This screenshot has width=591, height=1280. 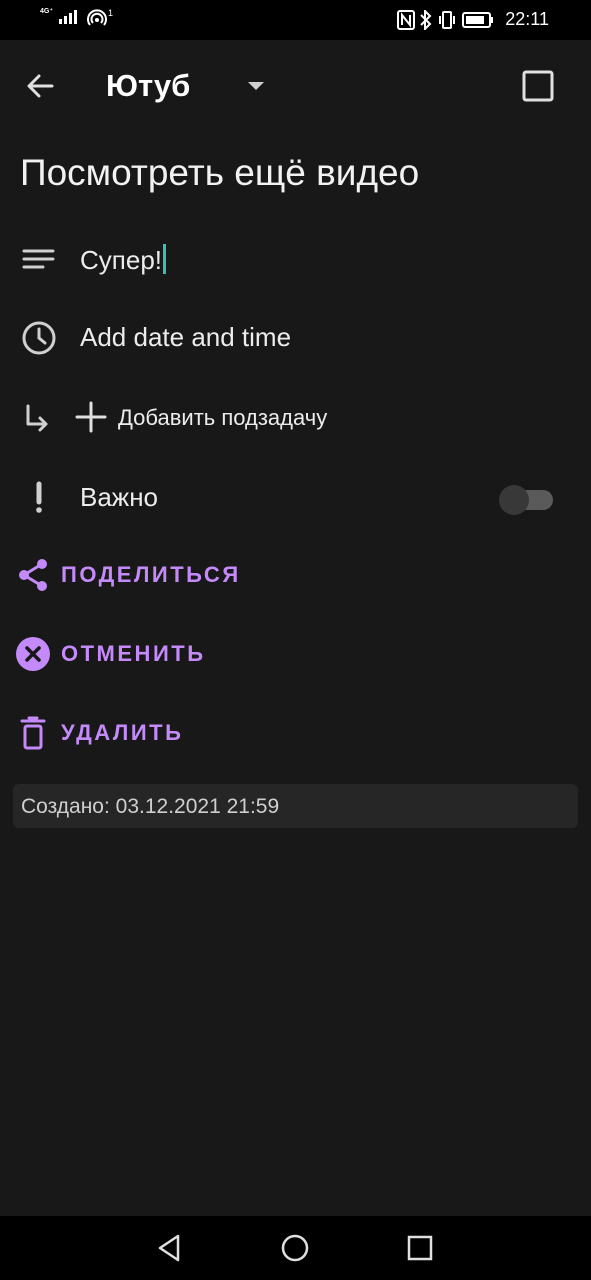 I want to click on status-bar: 4G⁺ 1 22:11, so click(x=295, y=20).